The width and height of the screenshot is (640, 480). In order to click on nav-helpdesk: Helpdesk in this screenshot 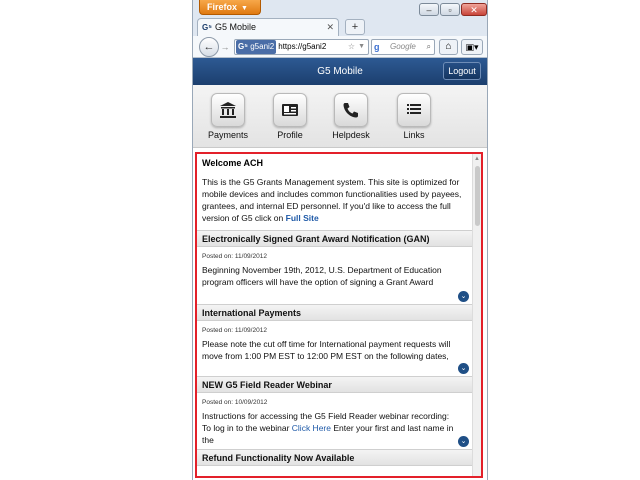, I will do `click(351, 116)`.